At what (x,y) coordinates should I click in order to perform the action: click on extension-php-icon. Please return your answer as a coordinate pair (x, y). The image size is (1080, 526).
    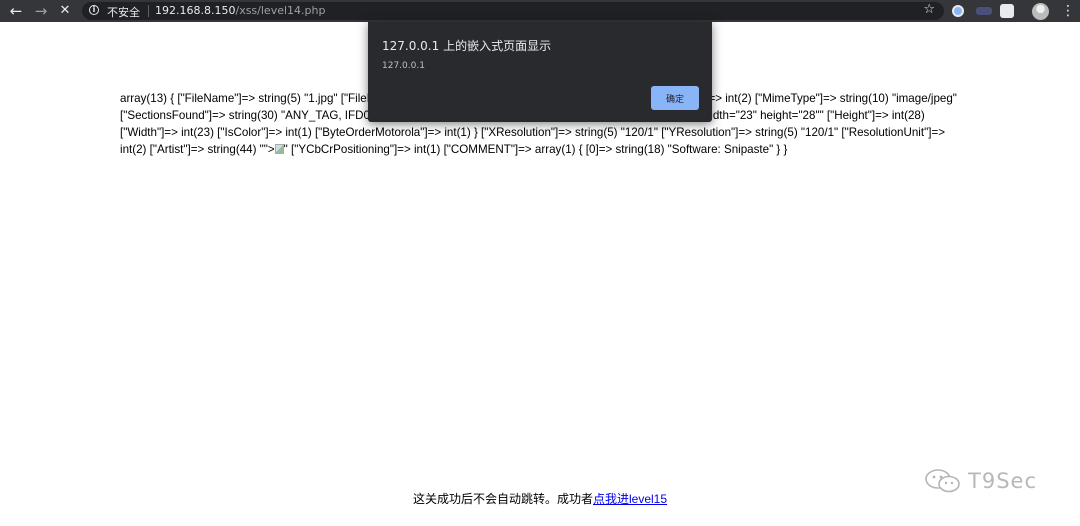
    Looking at the image, I should click on (984, 11).